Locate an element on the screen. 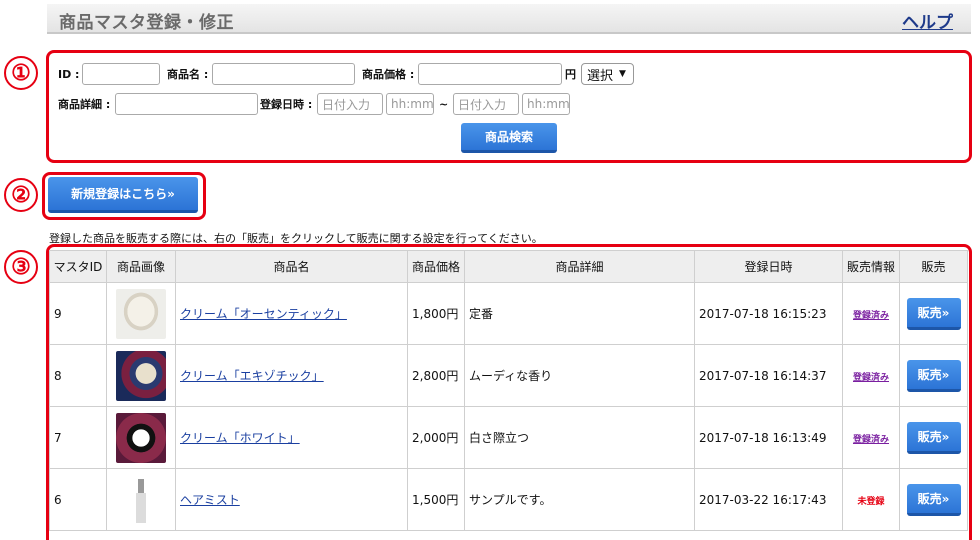 The width and height of the screenshot is (980, 540). product-name-link: ヘアミスト is located at coordinates (210, 500).